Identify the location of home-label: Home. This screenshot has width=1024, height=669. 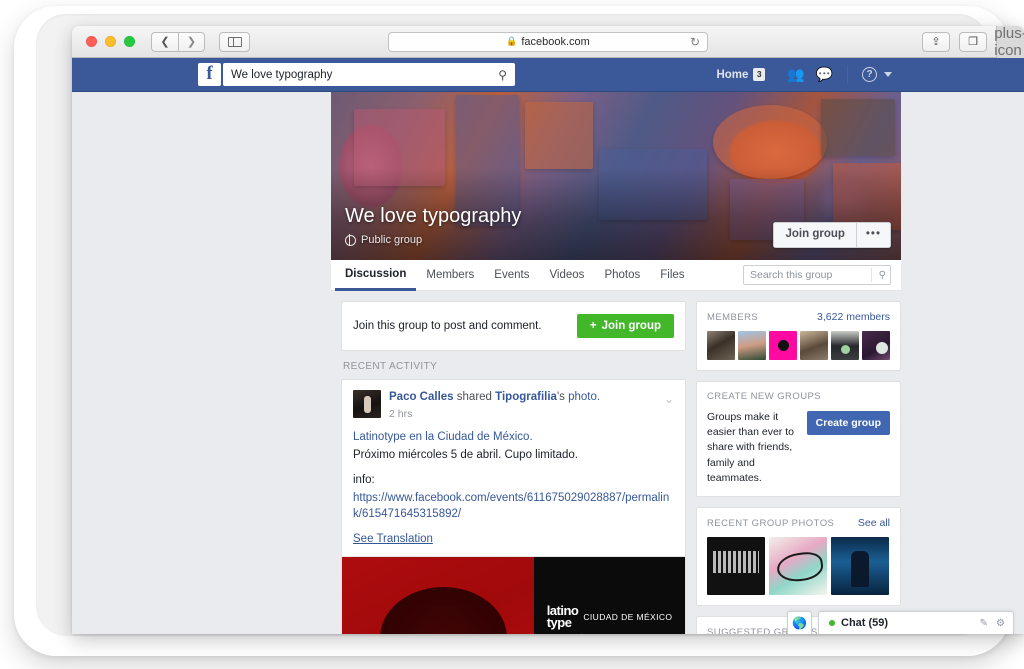
(732, 74).